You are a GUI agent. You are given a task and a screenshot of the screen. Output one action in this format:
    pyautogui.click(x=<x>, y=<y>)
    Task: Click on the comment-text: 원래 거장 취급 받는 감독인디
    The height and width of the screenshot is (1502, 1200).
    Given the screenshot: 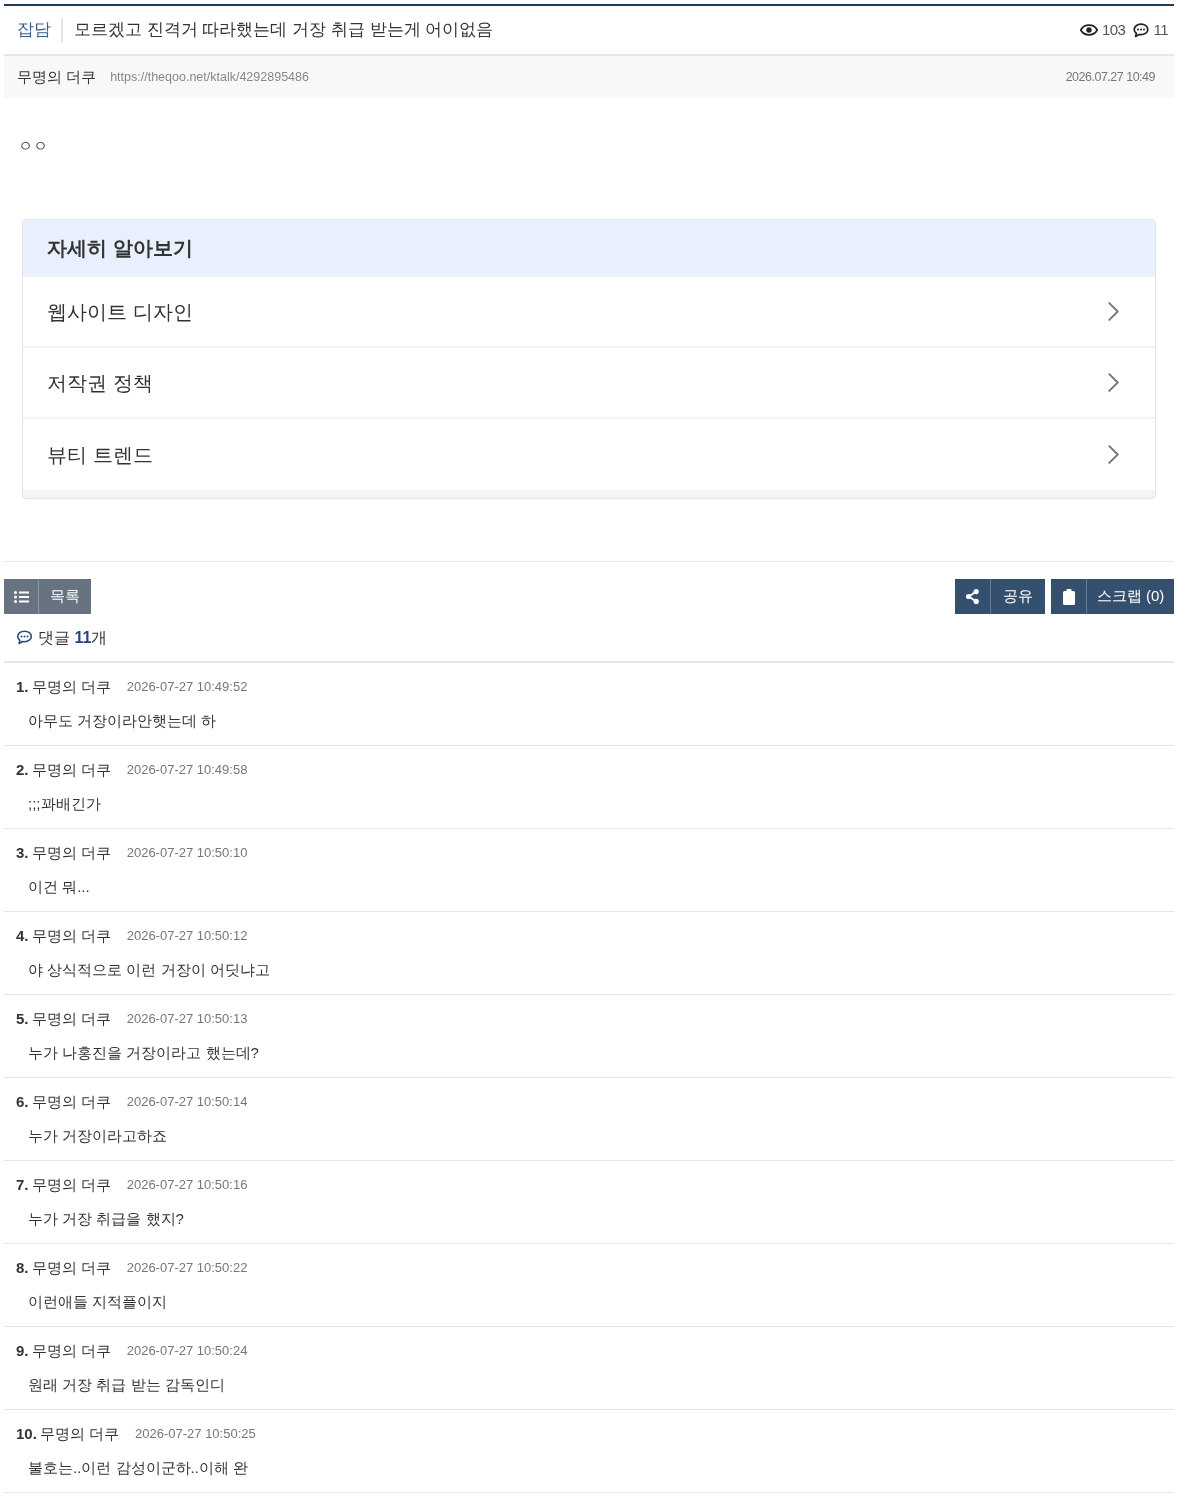 What is the action you would take?
    pyautogui.click(x=126, y=1384)
    